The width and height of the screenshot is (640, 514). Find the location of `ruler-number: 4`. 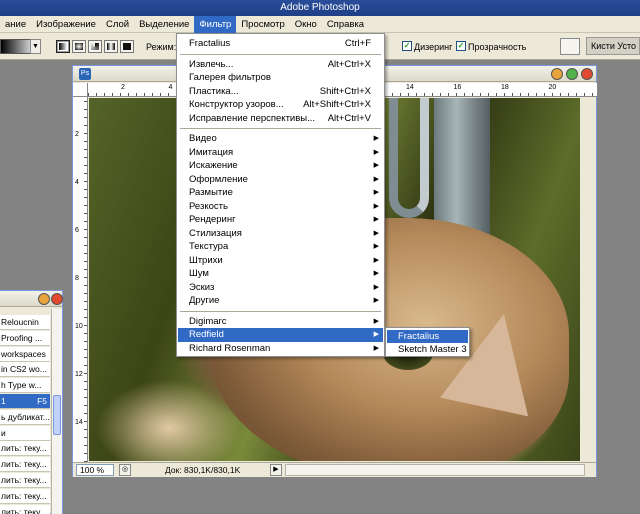

ruler-number: 4 is located at coordinates (77, 182).